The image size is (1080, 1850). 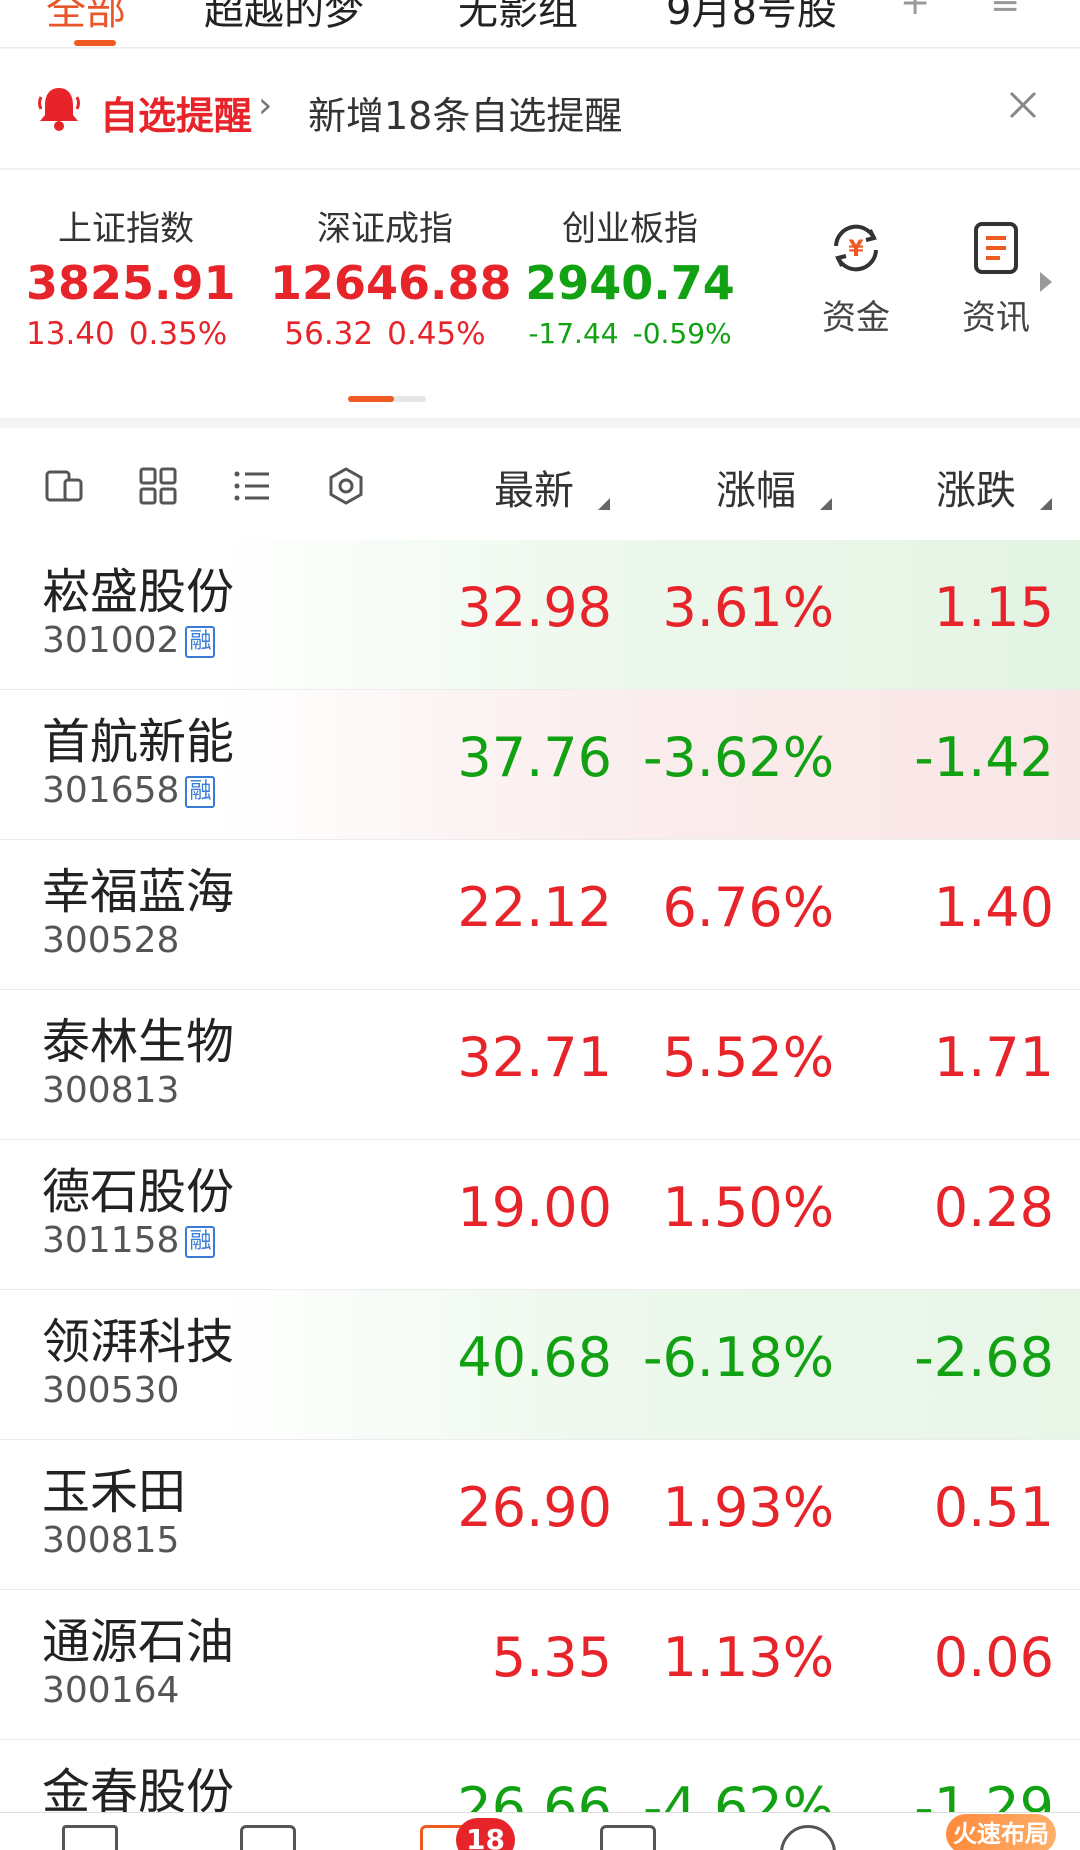 I want to click on list-header: 最新 涨幅 涨跌, so click(x=540, y=484).